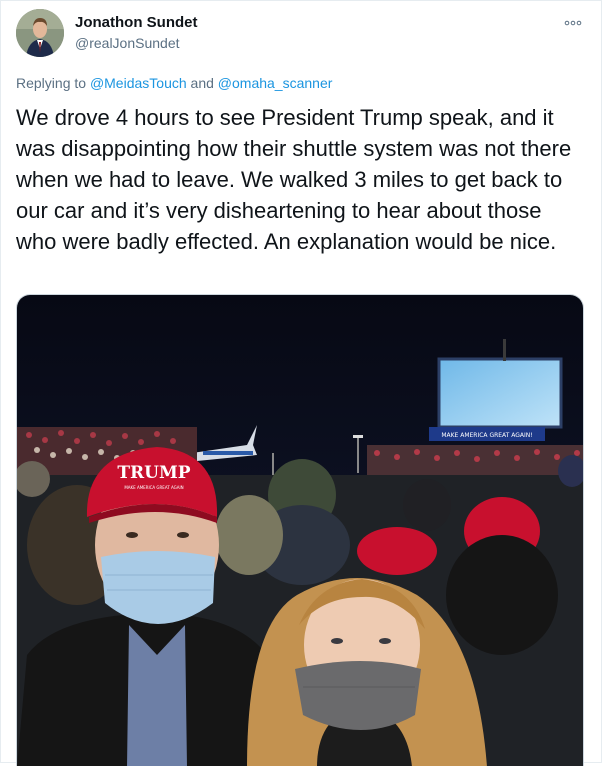 The image size is (604, 766). Describe the element at coordinates (136, 22) in the screenshot. I see `author-name: Jonathon Sundet` at that location.